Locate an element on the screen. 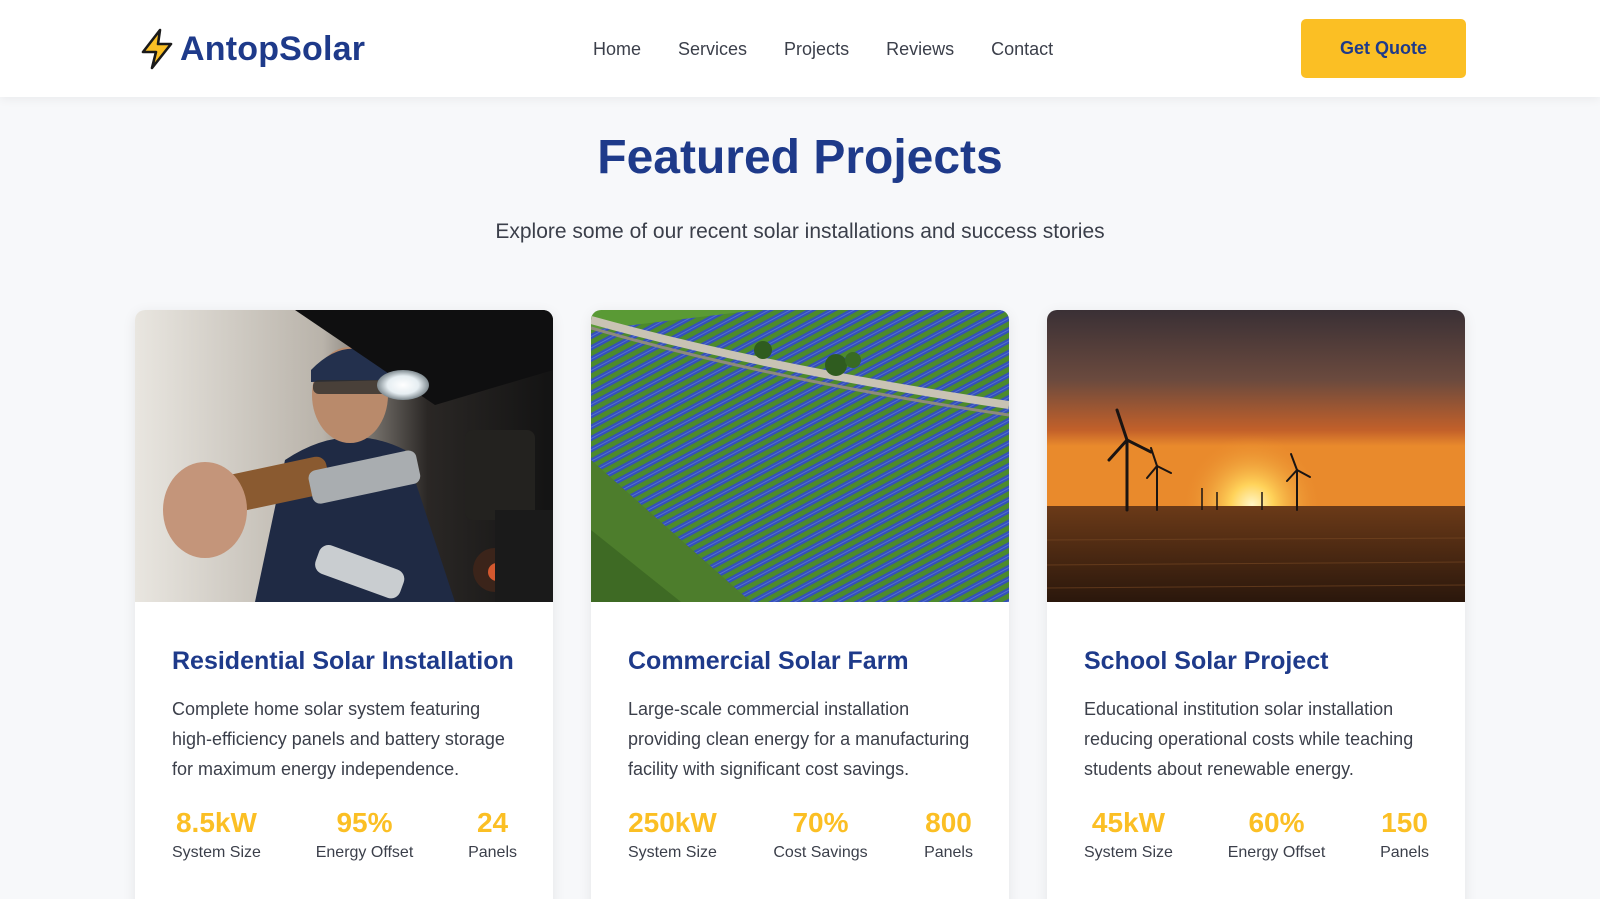  stat-value: 95% is located at coordinates (364, 822).